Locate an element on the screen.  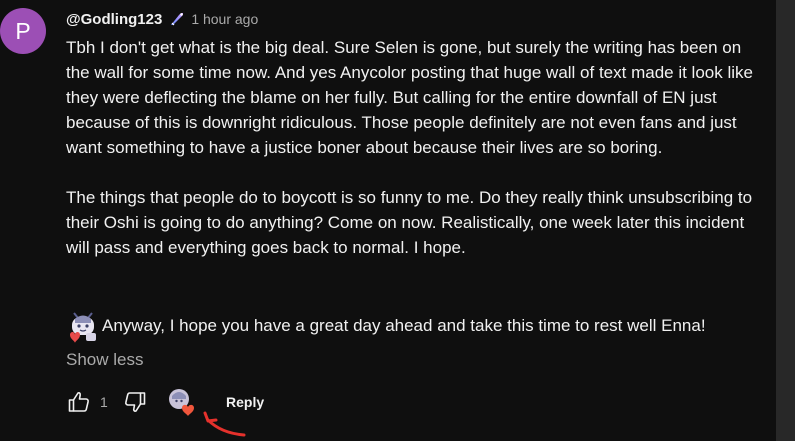
avatar-letter: P is located at coordinates (23, 30).